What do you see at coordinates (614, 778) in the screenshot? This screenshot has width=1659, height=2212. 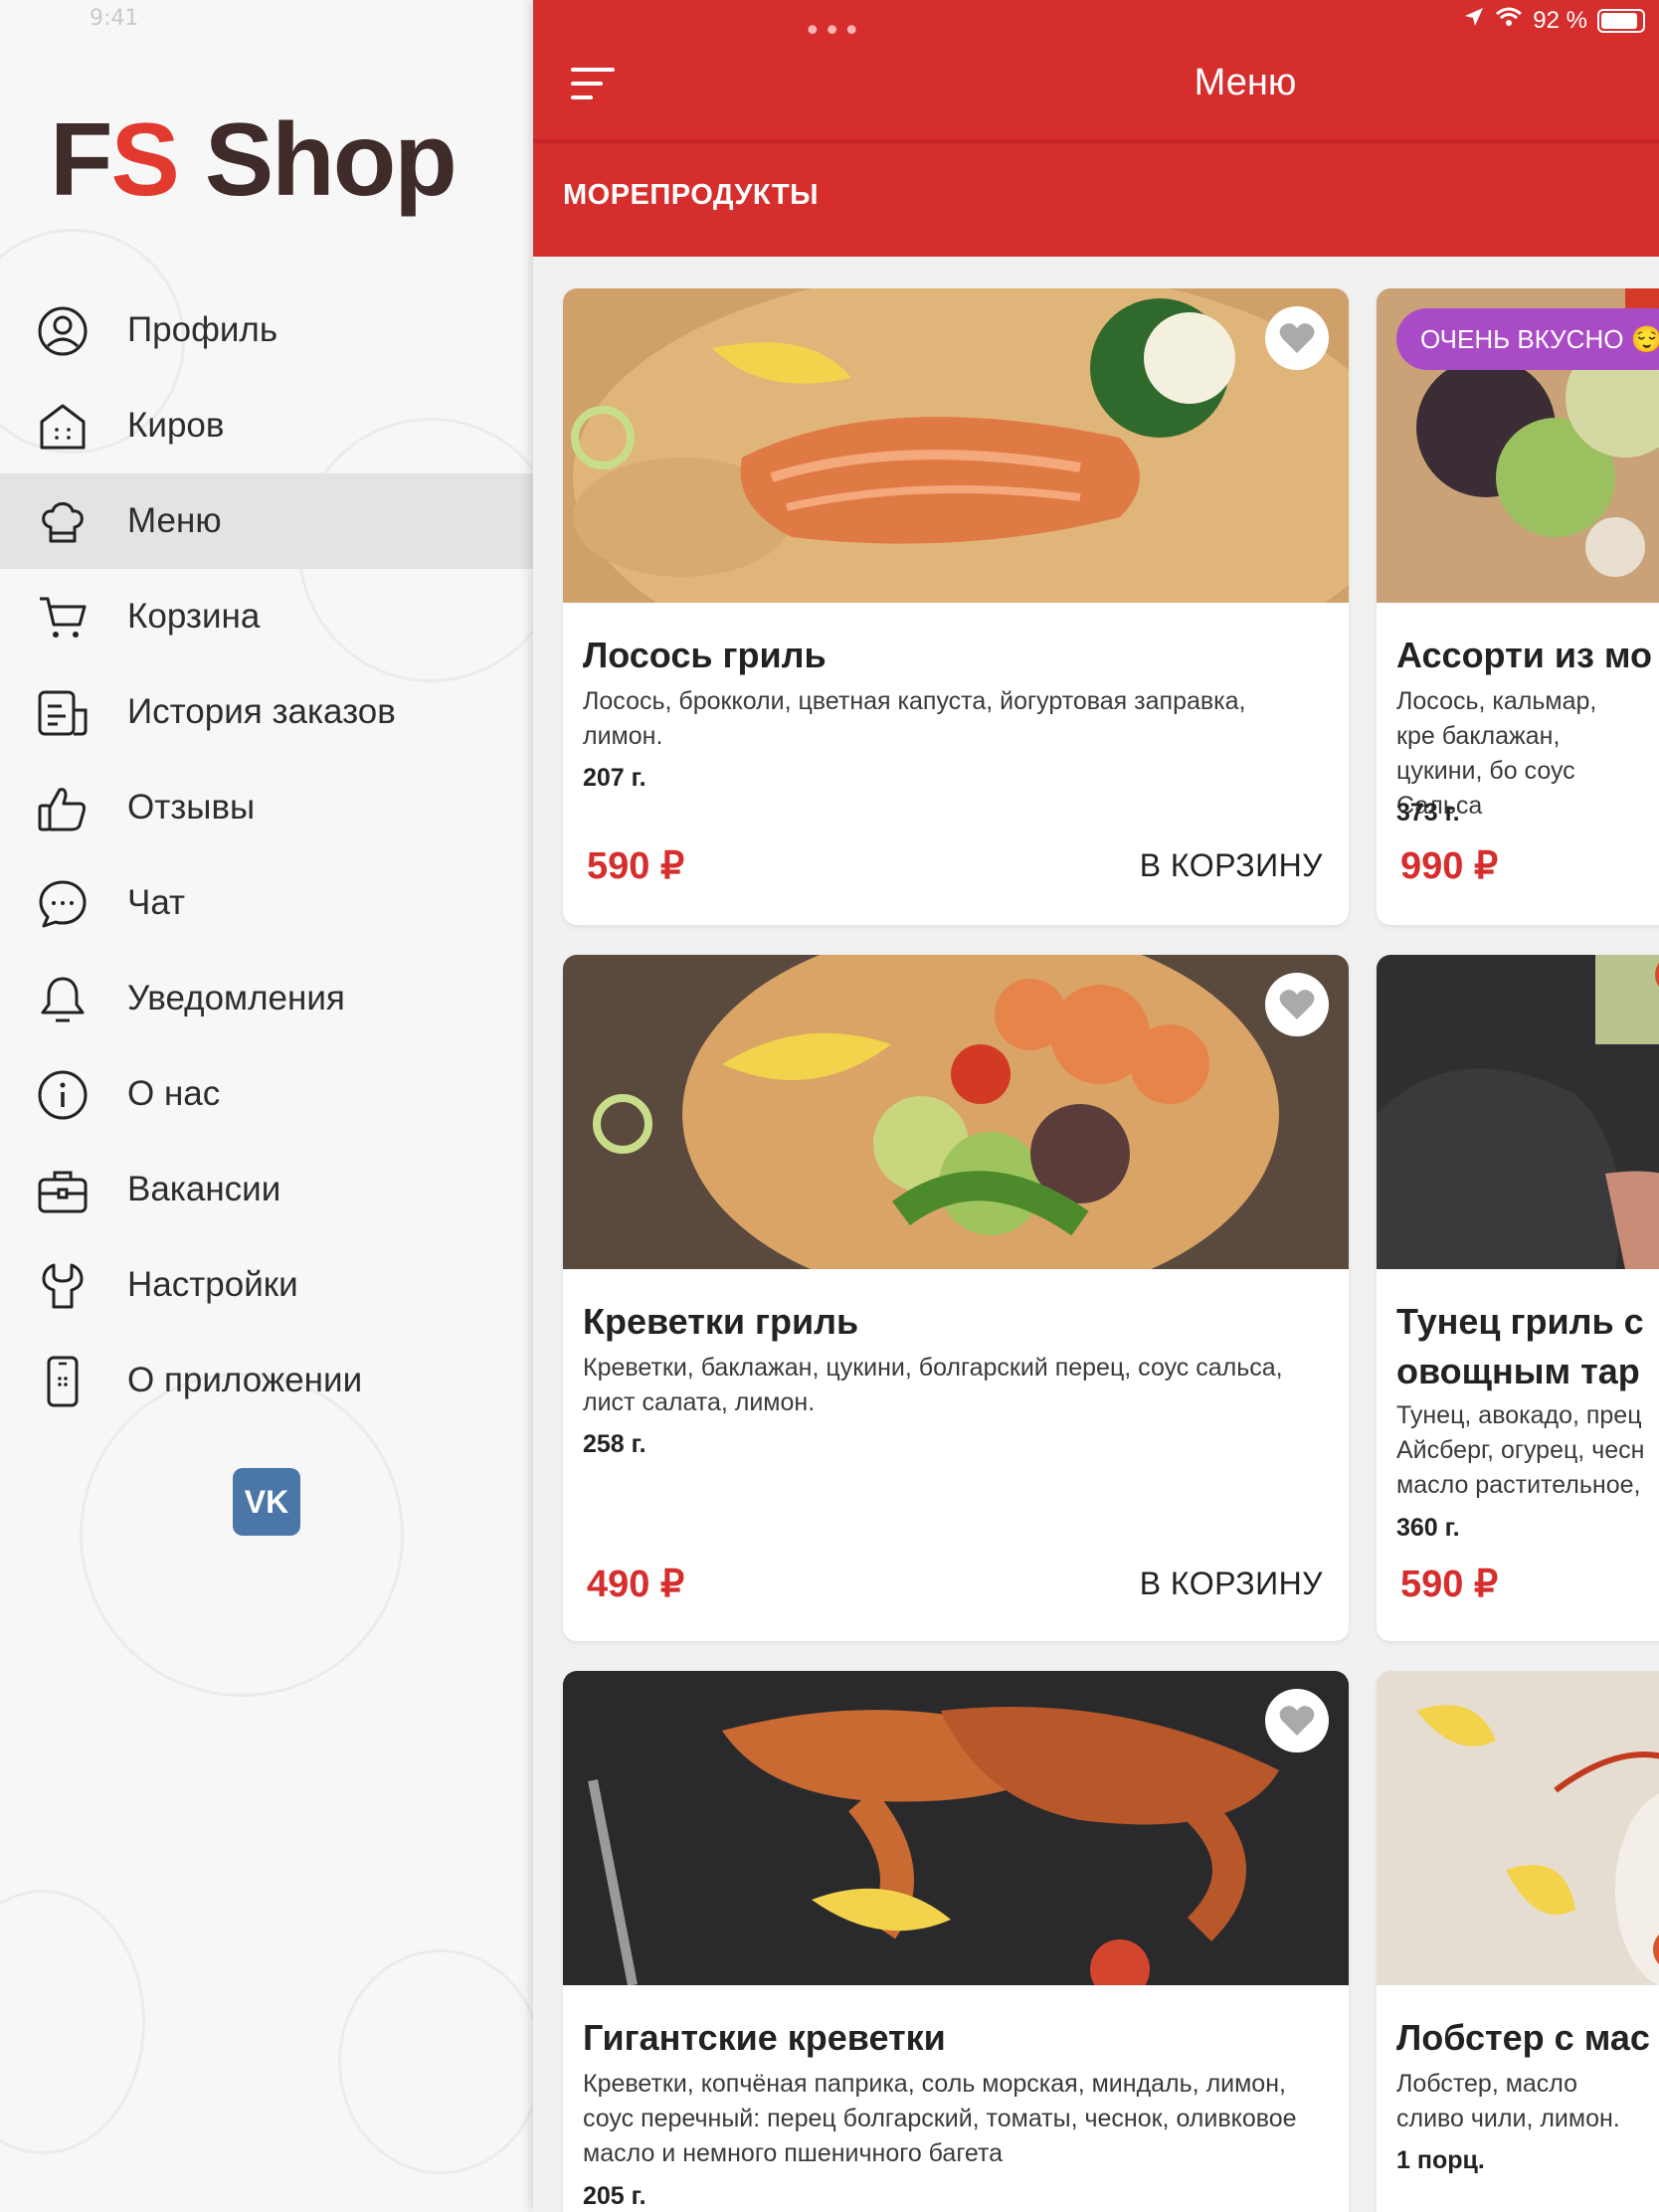 I see `product-weight: 207 г.` at bounding box center [614, 778].